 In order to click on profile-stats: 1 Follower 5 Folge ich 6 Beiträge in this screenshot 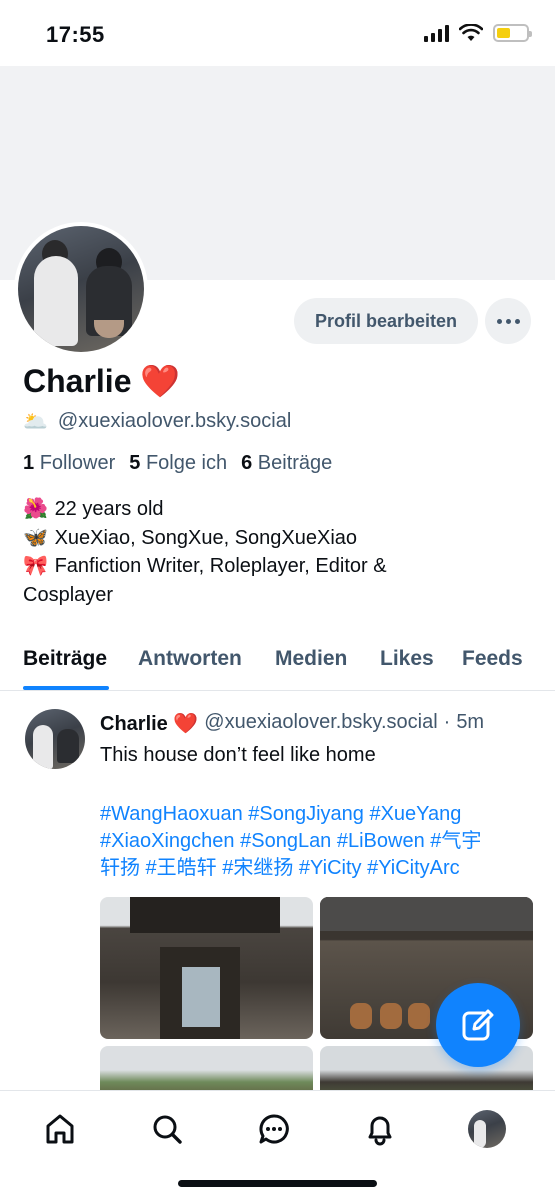, I will do `click(177, 463)`.